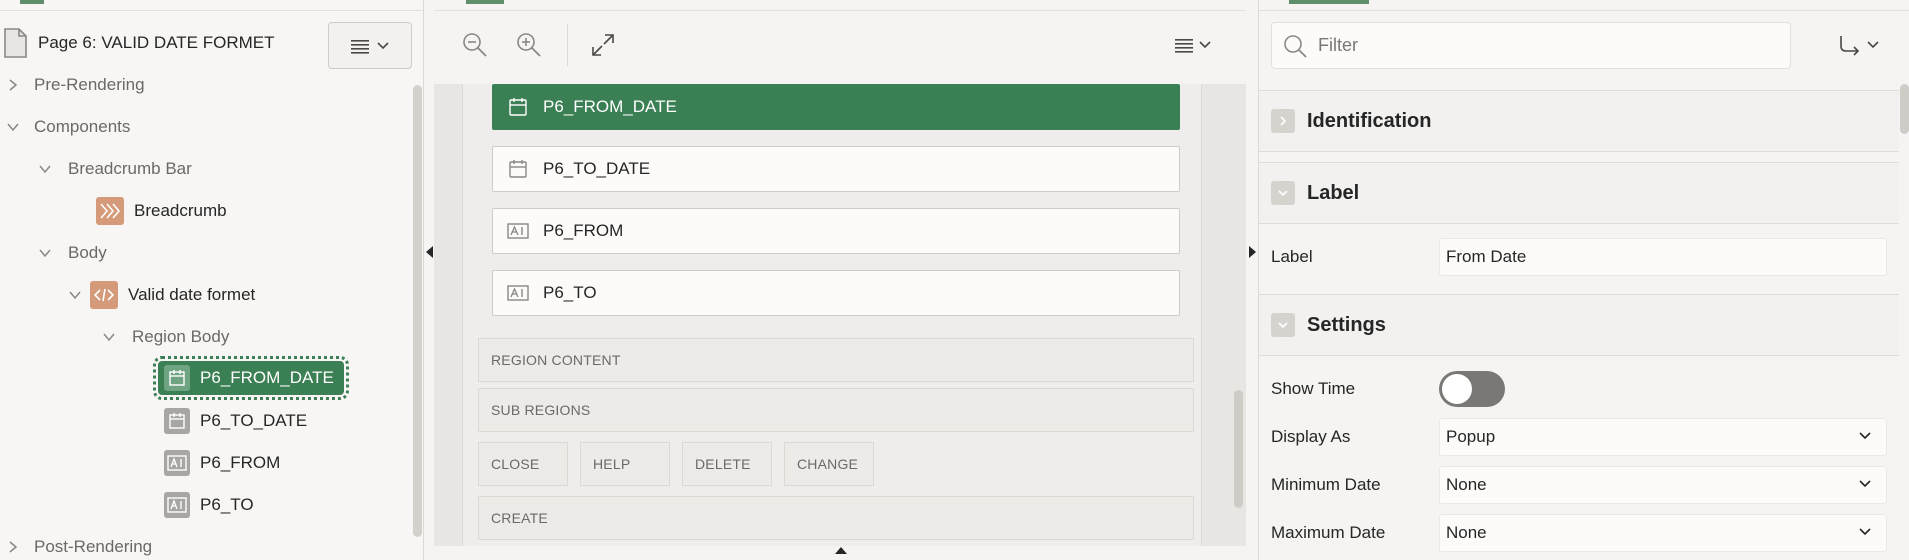 This screenshot has width=1909, height=560. What do you see at coordinates (254, 420) in the screenshot?
I see `tree-node-label: P6_TO_DATE` at bounding box center [254, 420].